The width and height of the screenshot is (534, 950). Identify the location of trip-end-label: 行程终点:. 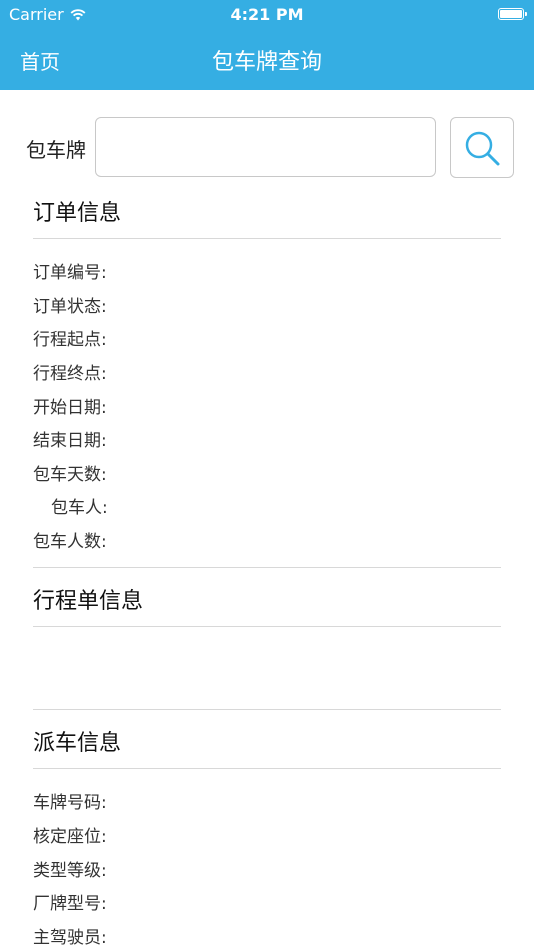
(70, 374).